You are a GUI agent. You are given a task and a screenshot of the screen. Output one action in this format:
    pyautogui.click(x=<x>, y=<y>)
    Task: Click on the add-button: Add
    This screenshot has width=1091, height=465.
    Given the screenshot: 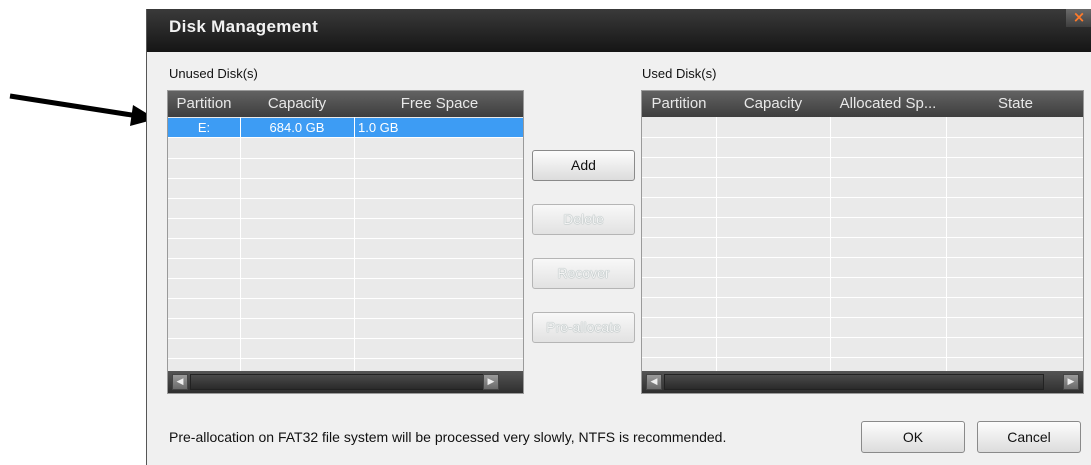 What is the action you would take?
    pyautogui.click(x=583, y=165)
    